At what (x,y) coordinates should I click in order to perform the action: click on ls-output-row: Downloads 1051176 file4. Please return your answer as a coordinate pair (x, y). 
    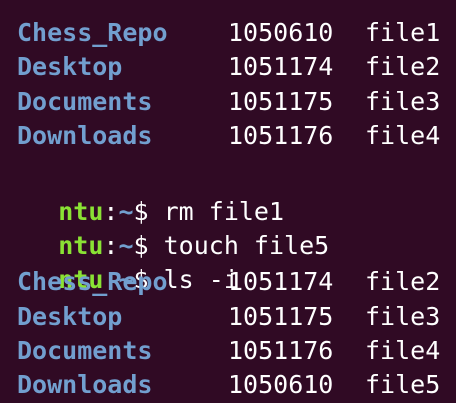
    Looking at the image, I should click on (220, 136).